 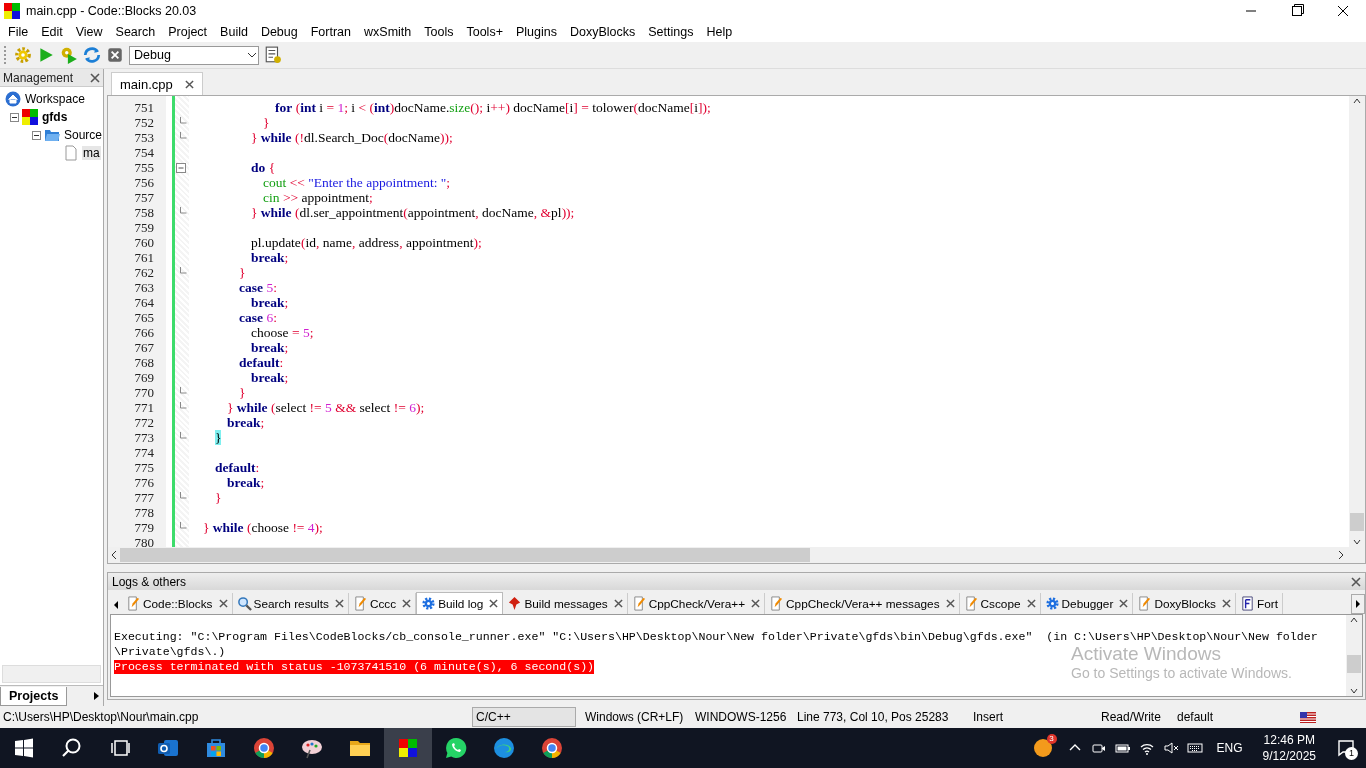 I want to click on tree-item: Source, so click(x=83, y=135).